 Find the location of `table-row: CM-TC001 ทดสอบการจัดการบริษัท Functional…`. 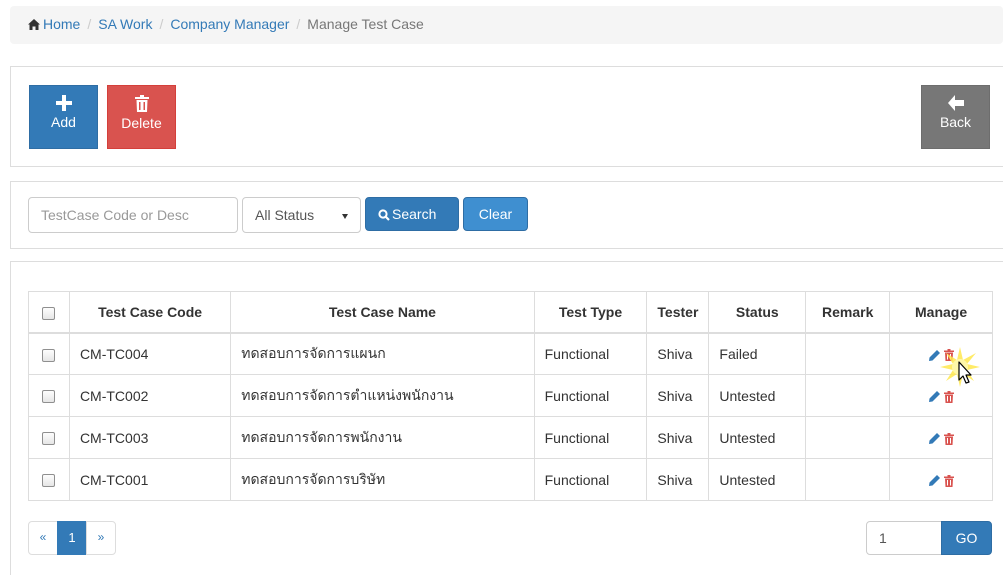

table-row: CM-TC001 ทดสอบการจัดการบริษัท Functional… is located at coordinates (510, 479).